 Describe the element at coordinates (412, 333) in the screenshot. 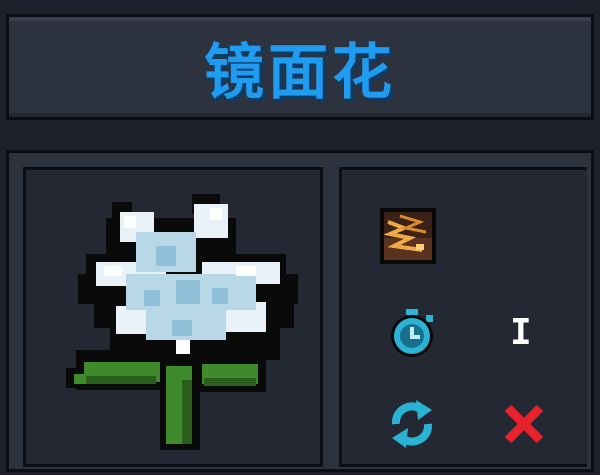

I see `stopwatch-icon` at that location.